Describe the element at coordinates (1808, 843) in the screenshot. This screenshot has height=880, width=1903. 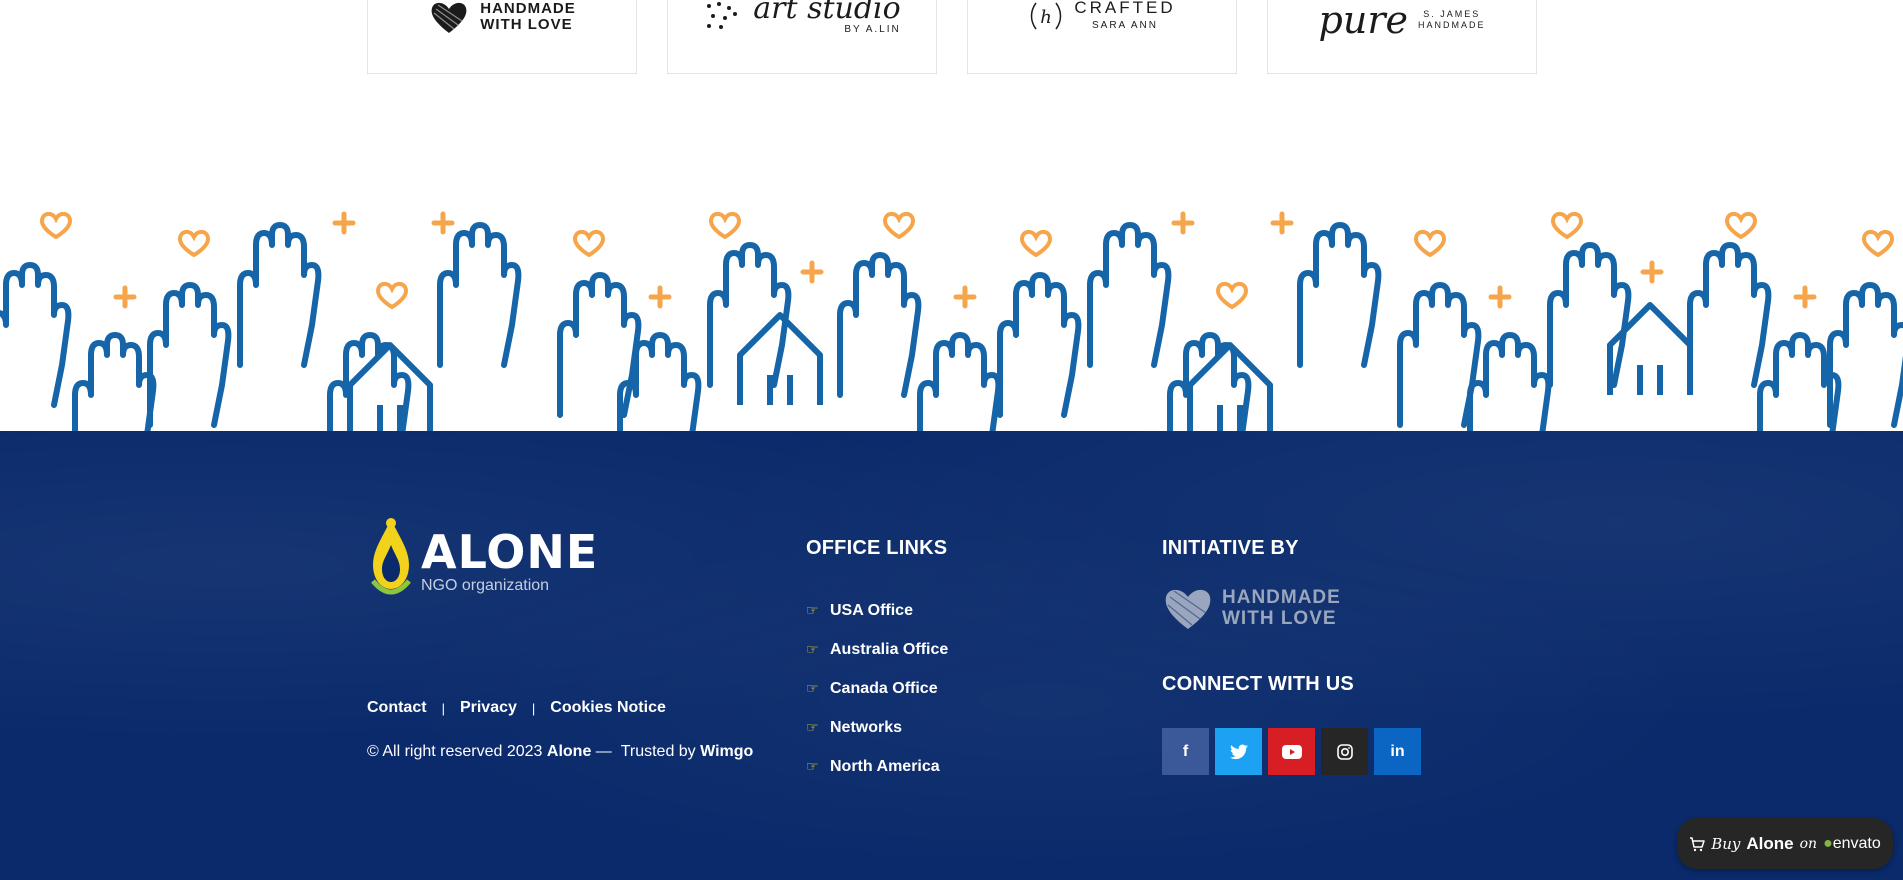
I see `envato-on-text: on` at that location.